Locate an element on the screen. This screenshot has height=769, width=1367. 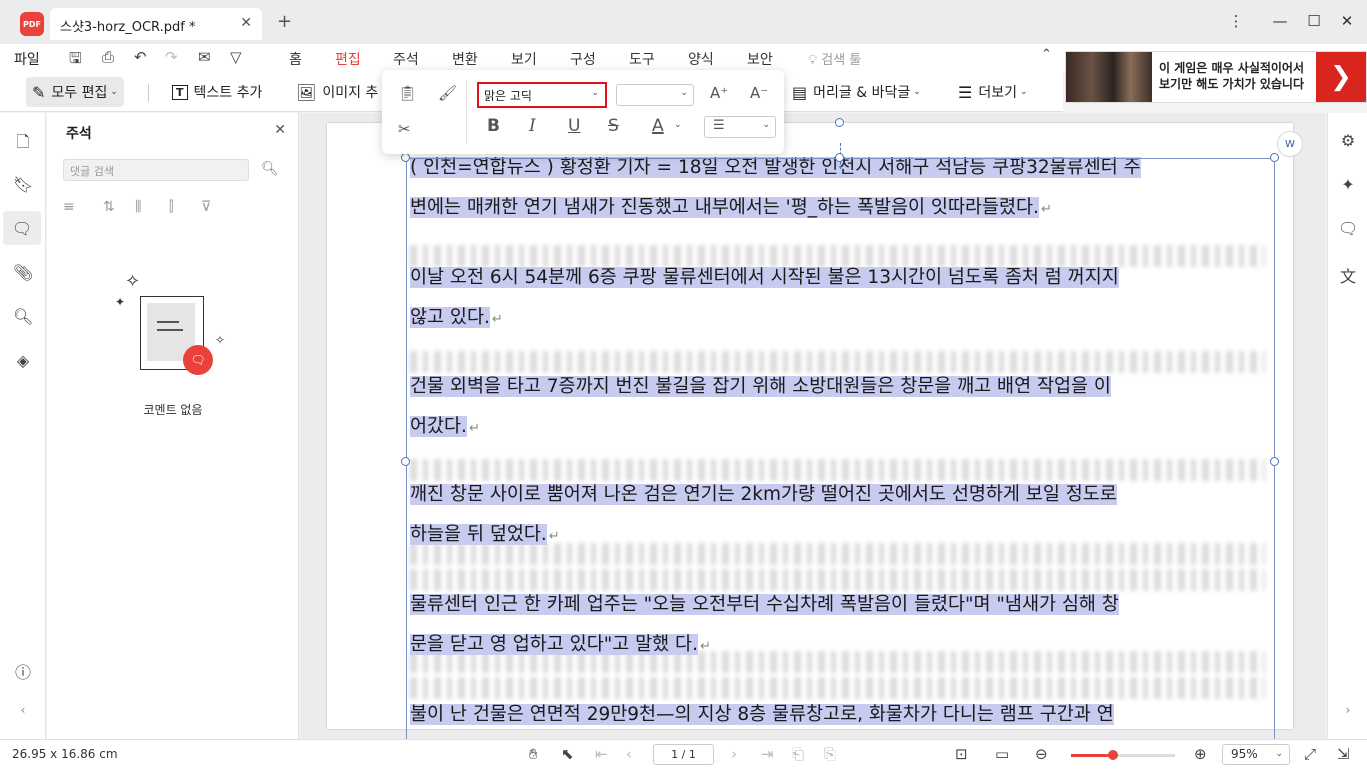
next-view-icon: ⎘ is located at coordinates (830, 754).